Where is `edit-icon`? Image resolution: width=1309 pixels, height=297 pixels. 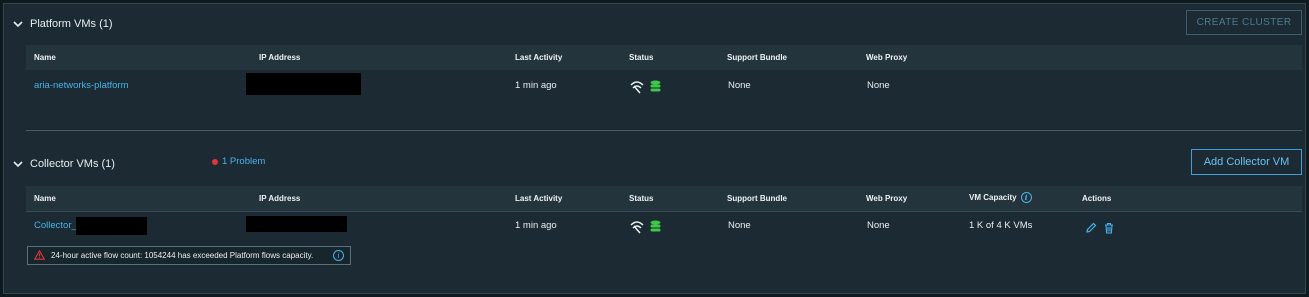 edit-icon is located at coordinates (1091, 230).